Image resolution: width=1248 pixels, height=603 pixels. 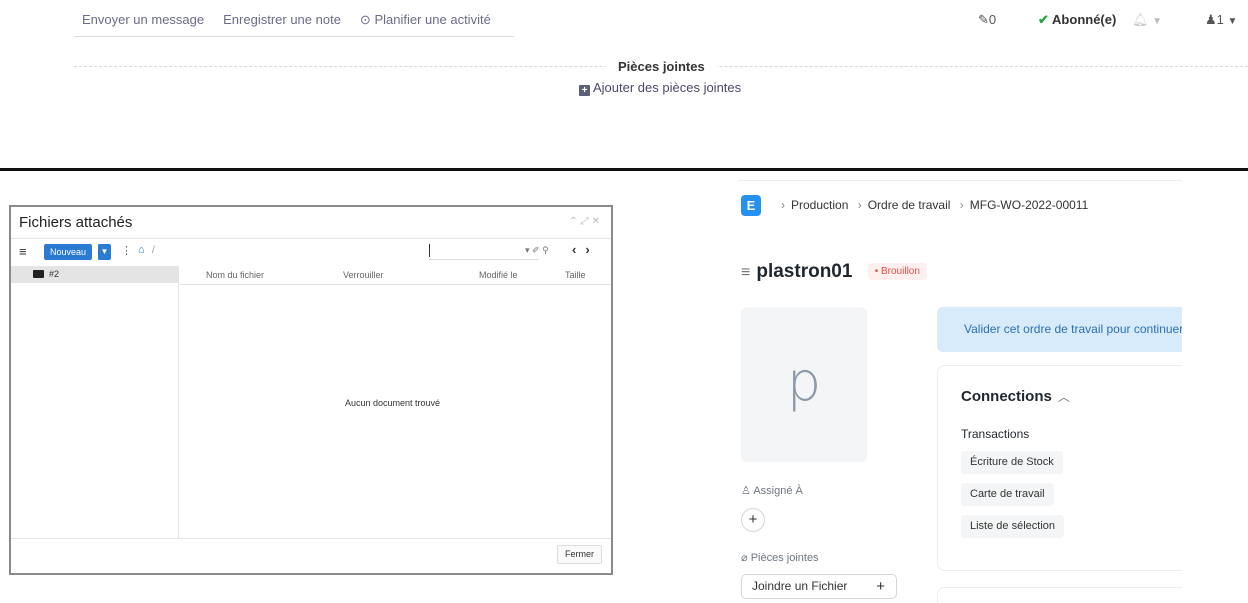 What do you see at coordinates (909, 205) in the screenshot?
I see `breadcrumb-work-order: Ordre de travail` at bounding box center [909, 205].